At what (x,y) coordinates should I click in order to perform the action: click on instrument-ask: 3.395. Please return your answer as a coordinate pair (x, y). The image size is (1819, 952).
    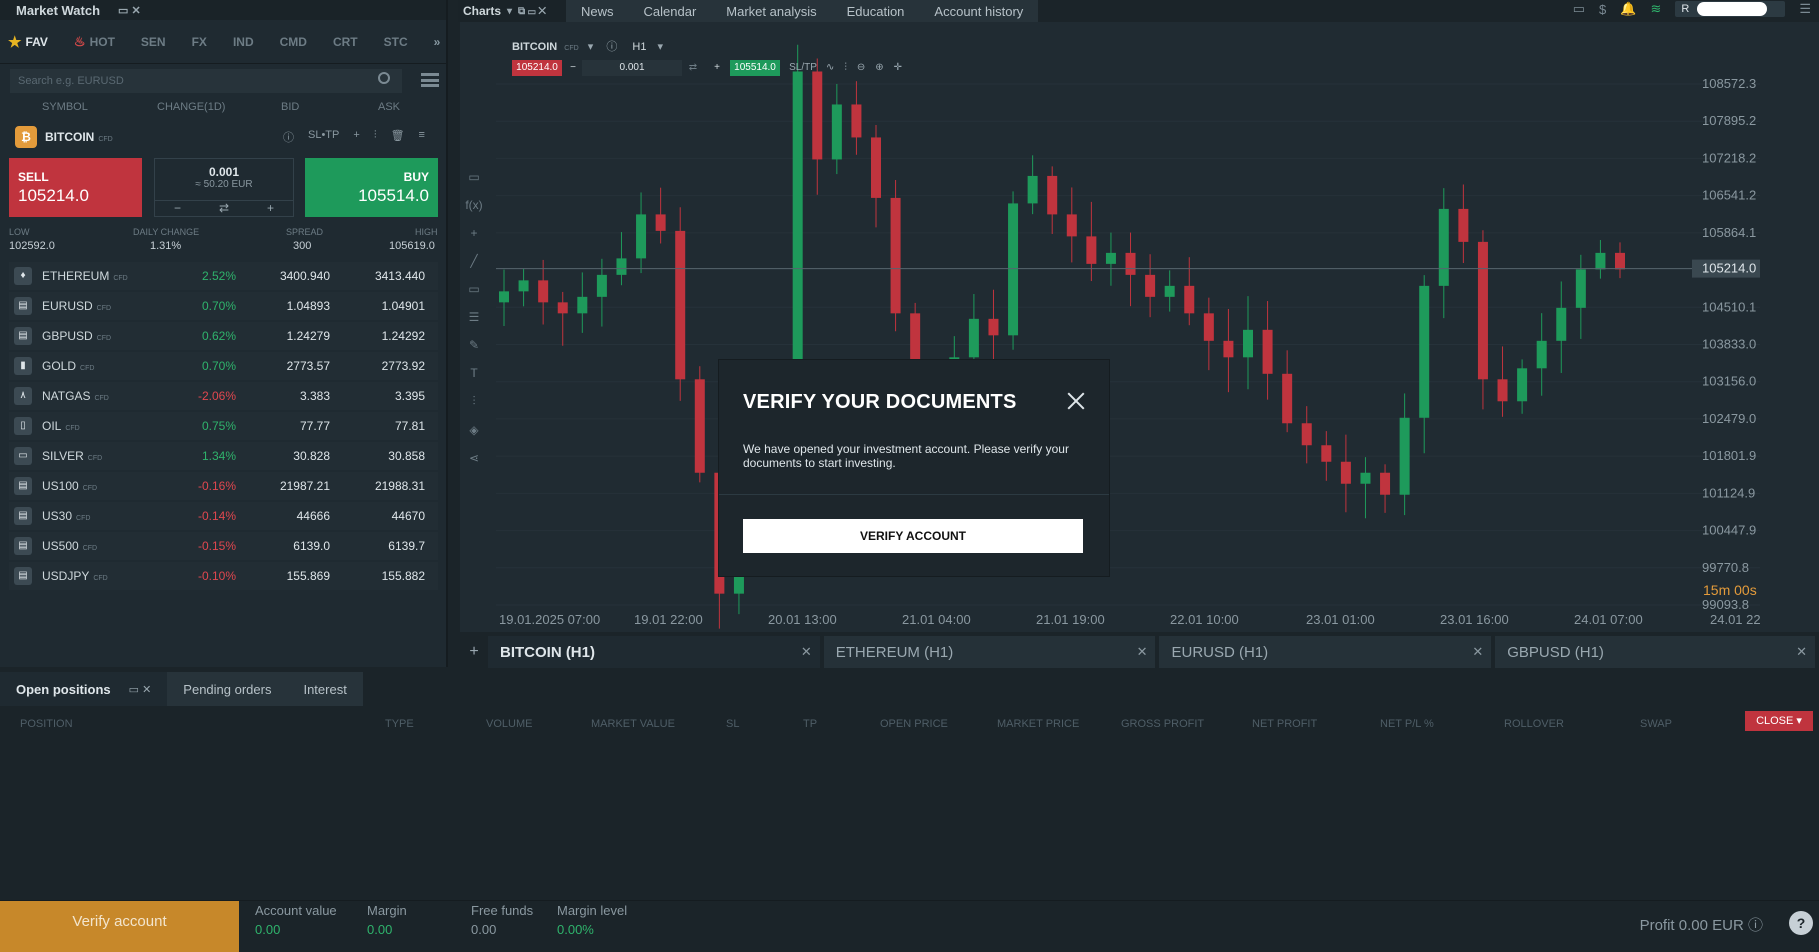
    Looking at the image, I should click on (380, 396).